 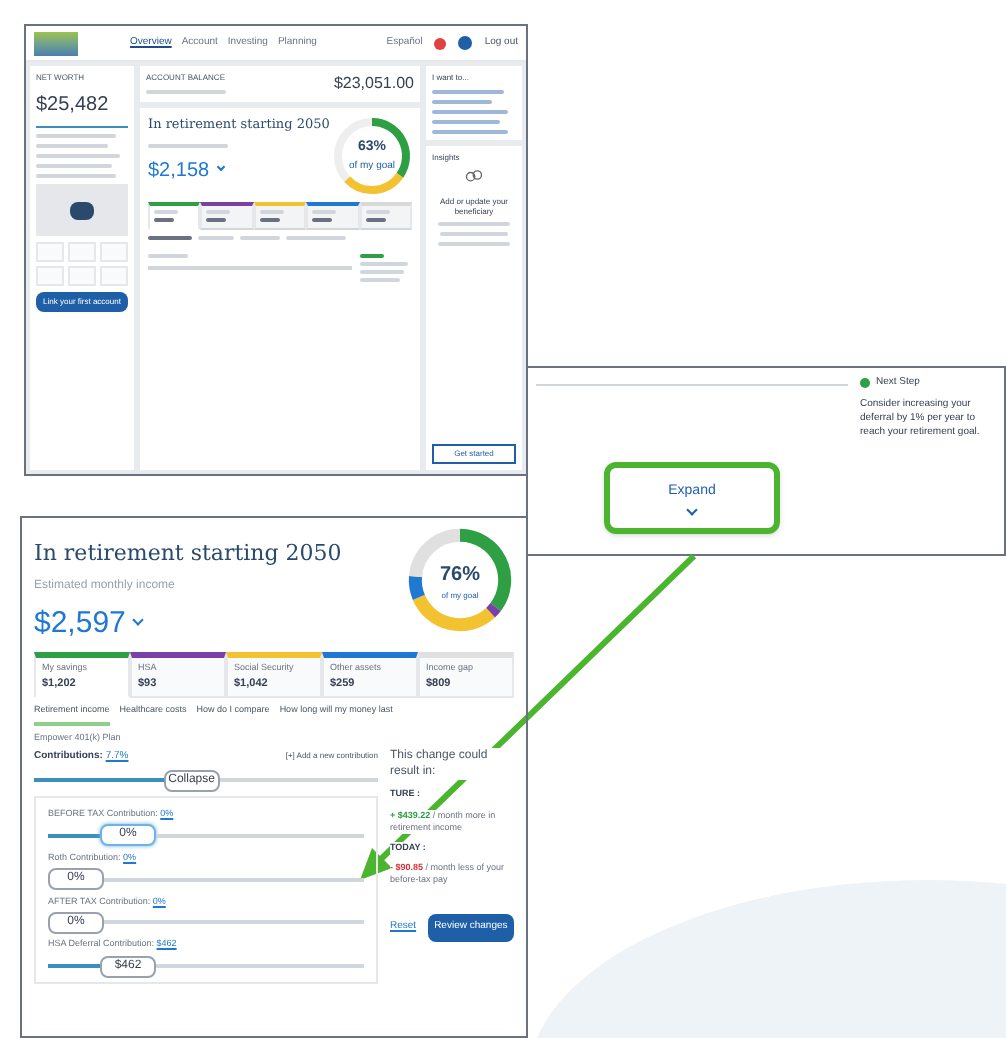 I want to click on monthly-income-value: $2,597, so click(x=80, y=623).